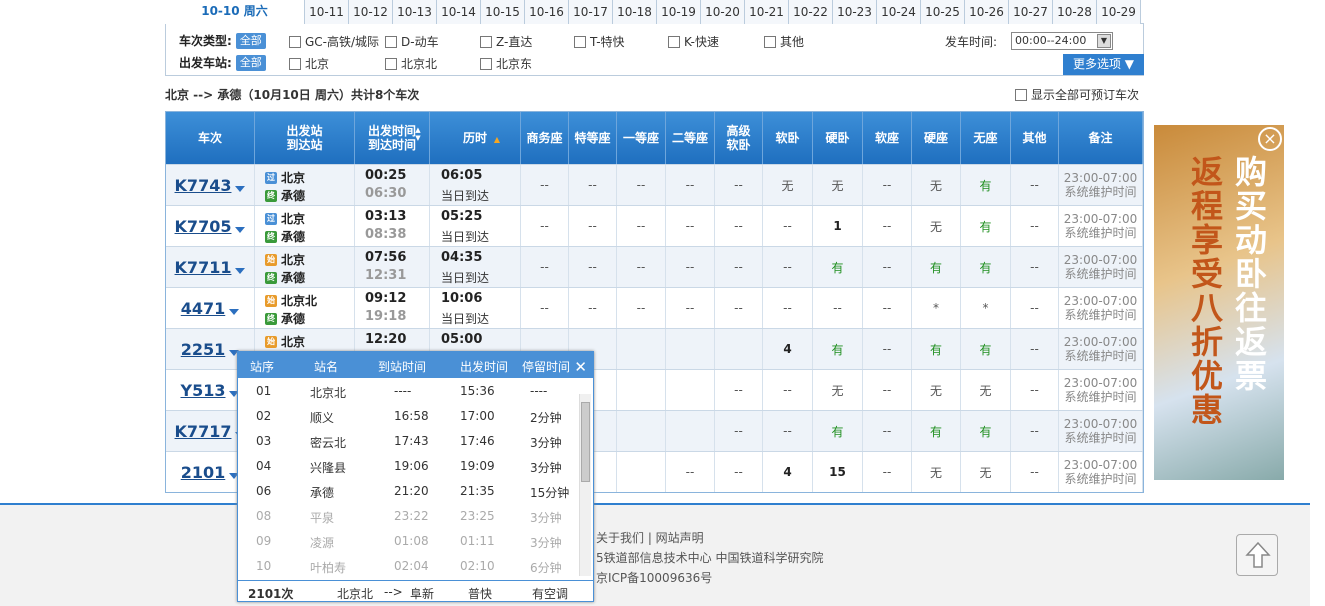 The image size is (1325, 606). I want to click on date-tab: 10-11, so click(327, 12).